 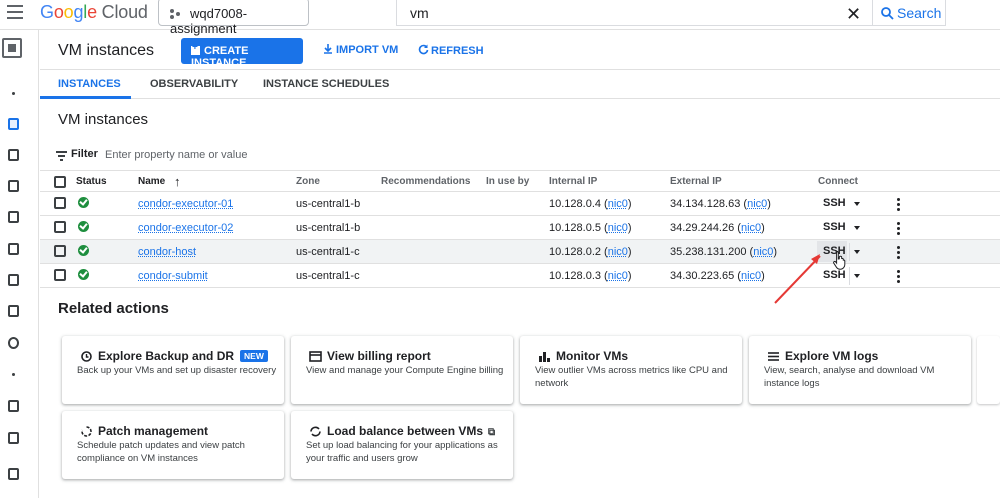 What do you see at coordinates (15, 12) in the screenshot?
I see `menu-icon` at bounding box center [15, 12].